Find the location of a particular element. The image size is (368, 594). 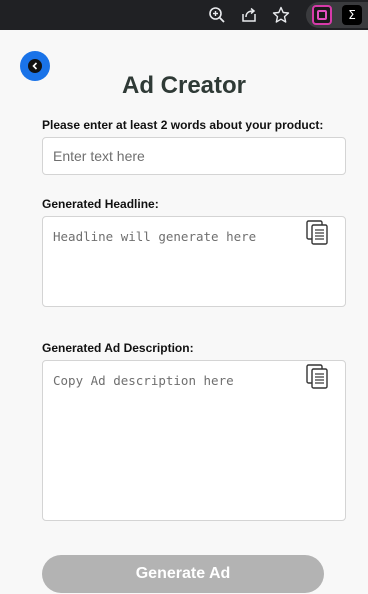

headline-label: Generated Headline: is located at coordinates (100, 204).